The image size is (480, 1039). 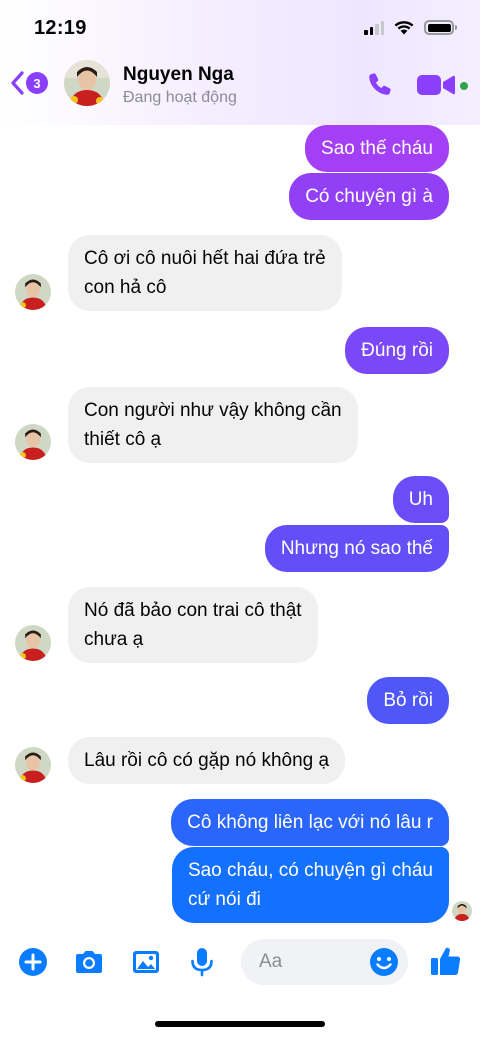 I want to click on back-button: 3, so click(x=31, y=83).